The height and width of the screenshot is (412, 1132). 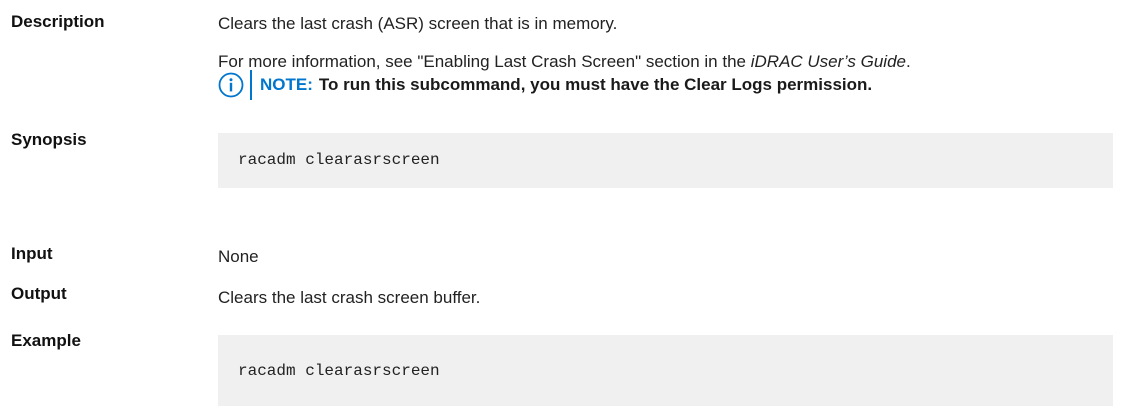 I want to click on output-text: Clears the last crash screen buffer., so click(x=349, y=297).